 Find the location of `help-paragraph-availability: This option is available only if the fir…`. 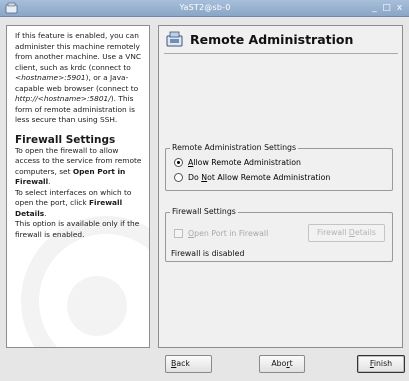

help-paragraph-availability: This option is available only if the fir… is located at coordinates (77, 229).